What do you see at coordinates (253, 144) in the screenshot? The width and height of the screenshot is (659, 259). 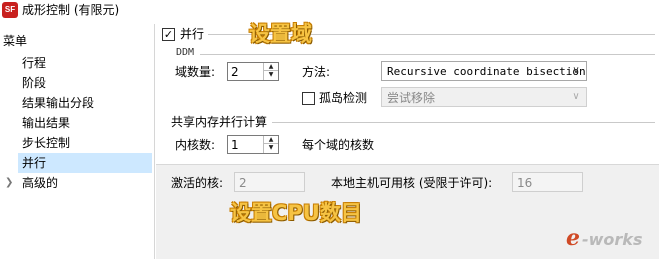 I see `cores-spinner: 1 ▲ ▼` at bounding box center [253, 144].